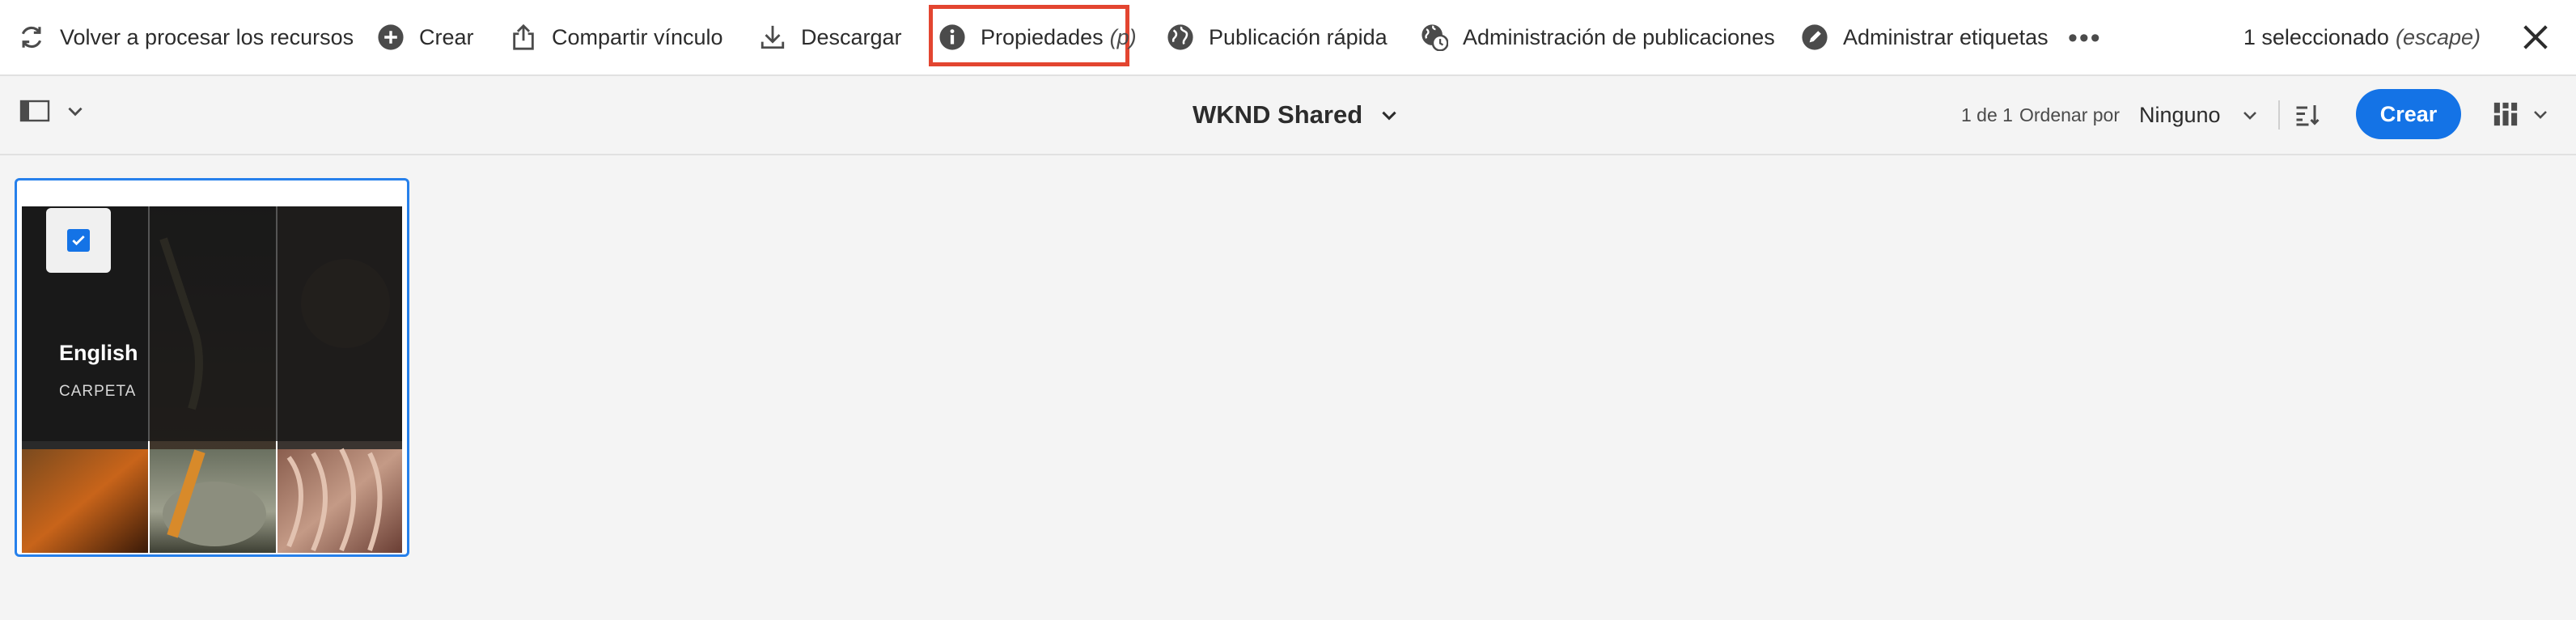  I want to click on more-actions-button: •••, so click(2085, 39).